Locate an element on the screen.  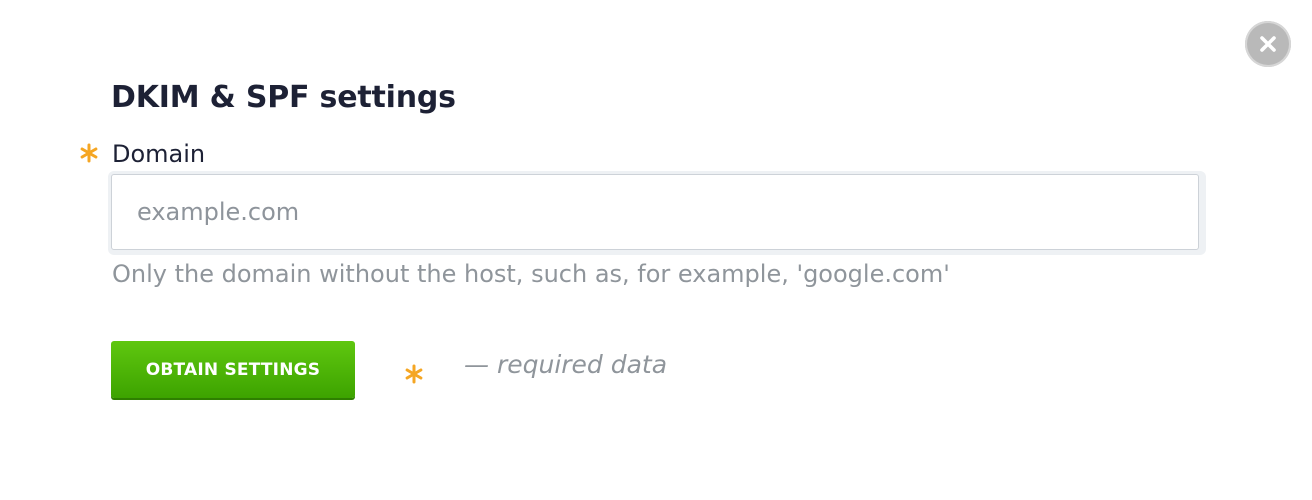
domain-label: Domain is located at coordinates (159, 154).